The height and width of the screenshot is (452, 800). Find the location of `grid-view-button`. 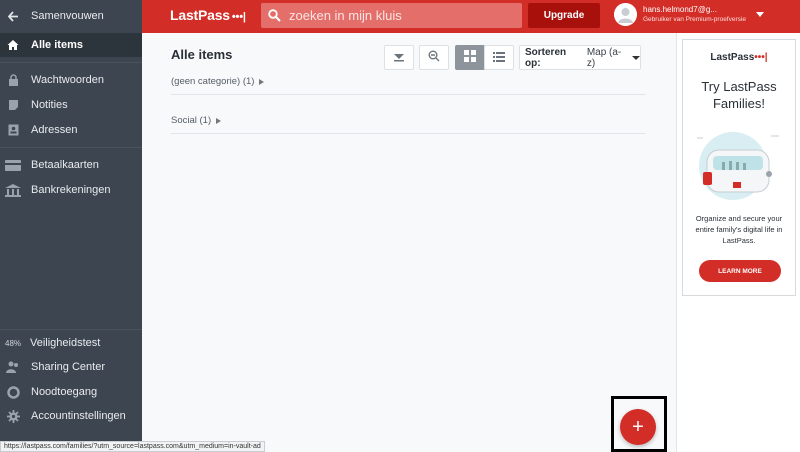

grid-view-button is located at coordinates (470, 57).